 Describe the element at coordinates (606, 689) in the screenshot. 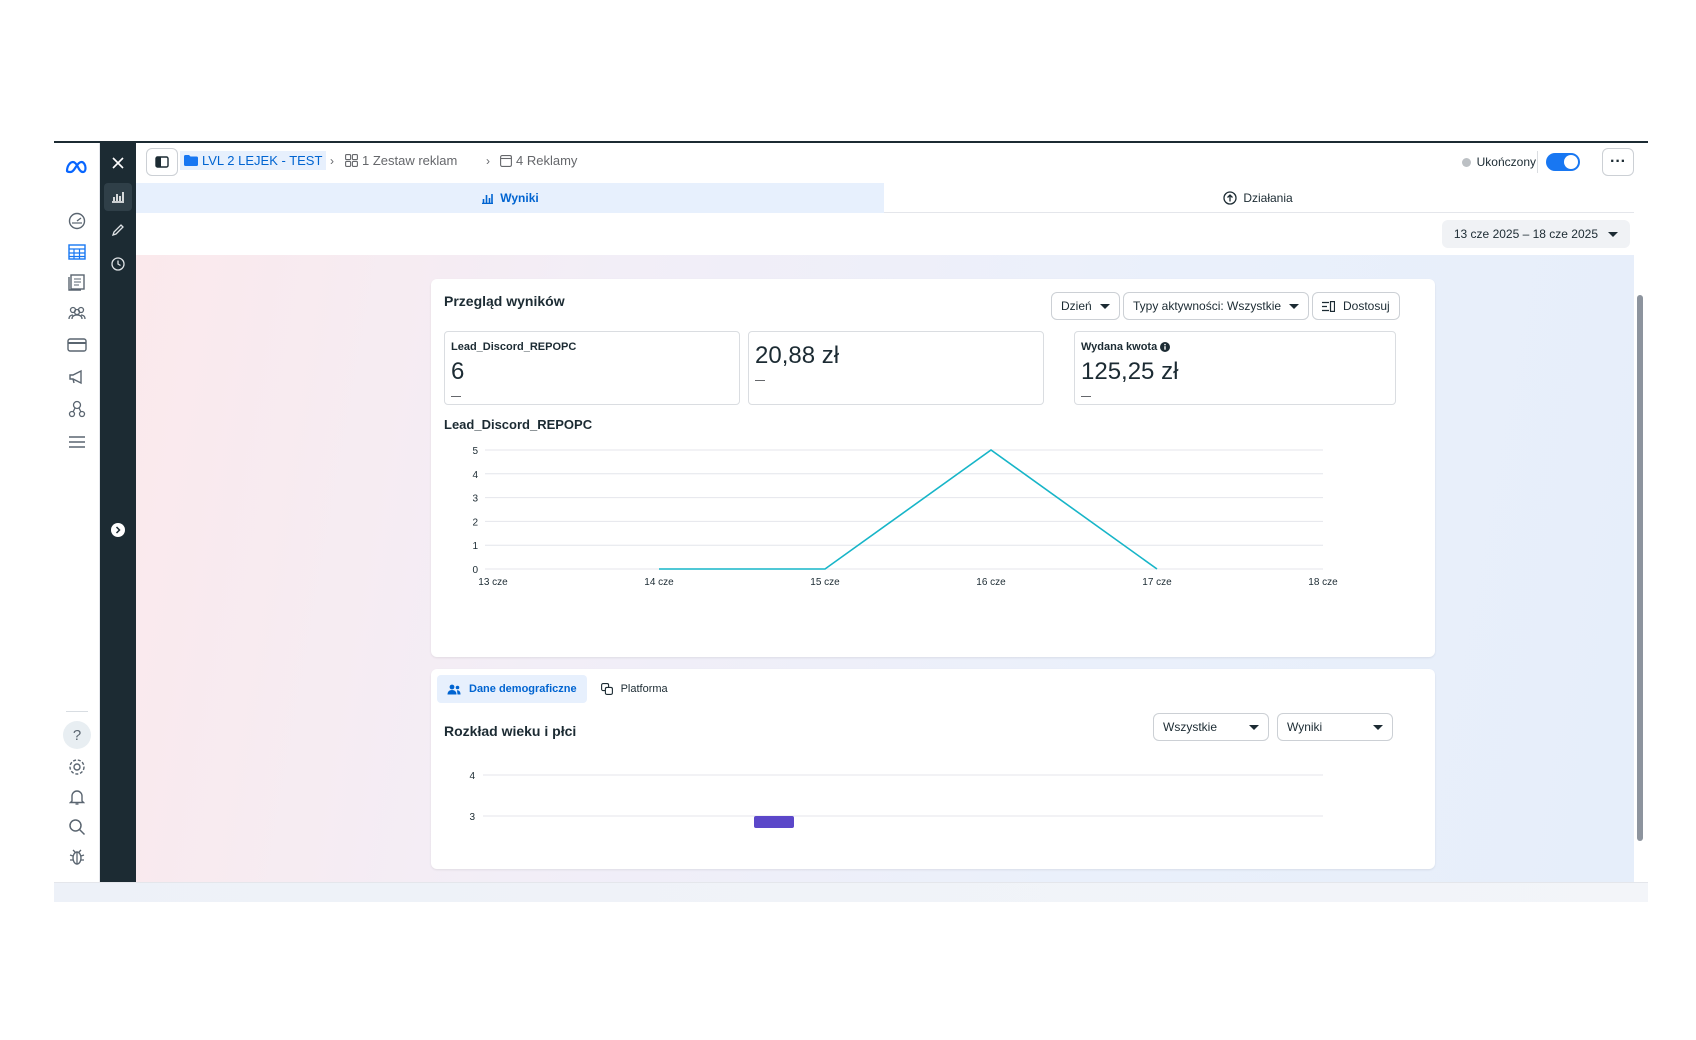

I see `platform-icon` at that location.